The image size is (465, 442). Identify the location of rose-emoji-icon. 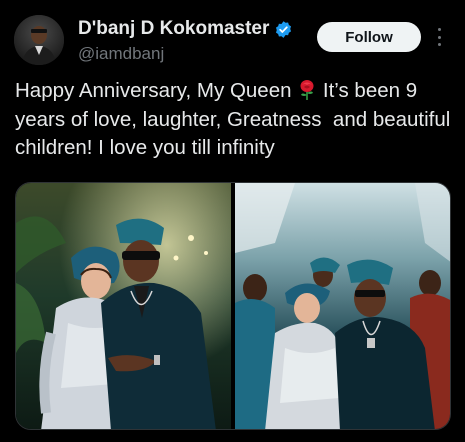
(307, 90).